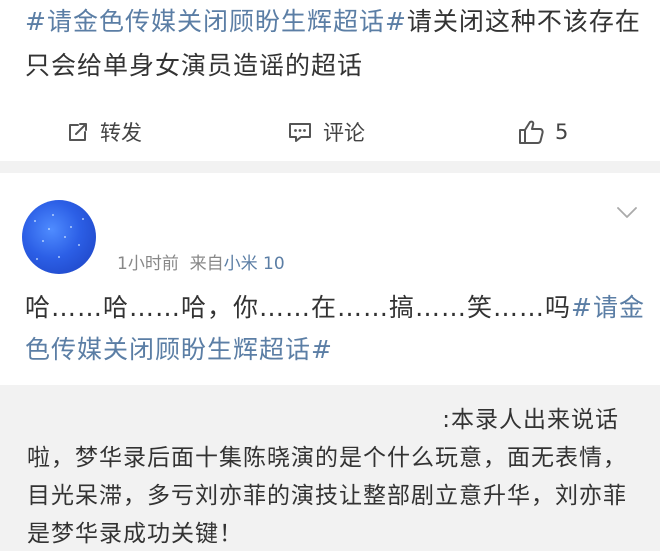 This screenshot has height=553, width=660. I want to click on post-time: 1小时前, so click(148, 264).